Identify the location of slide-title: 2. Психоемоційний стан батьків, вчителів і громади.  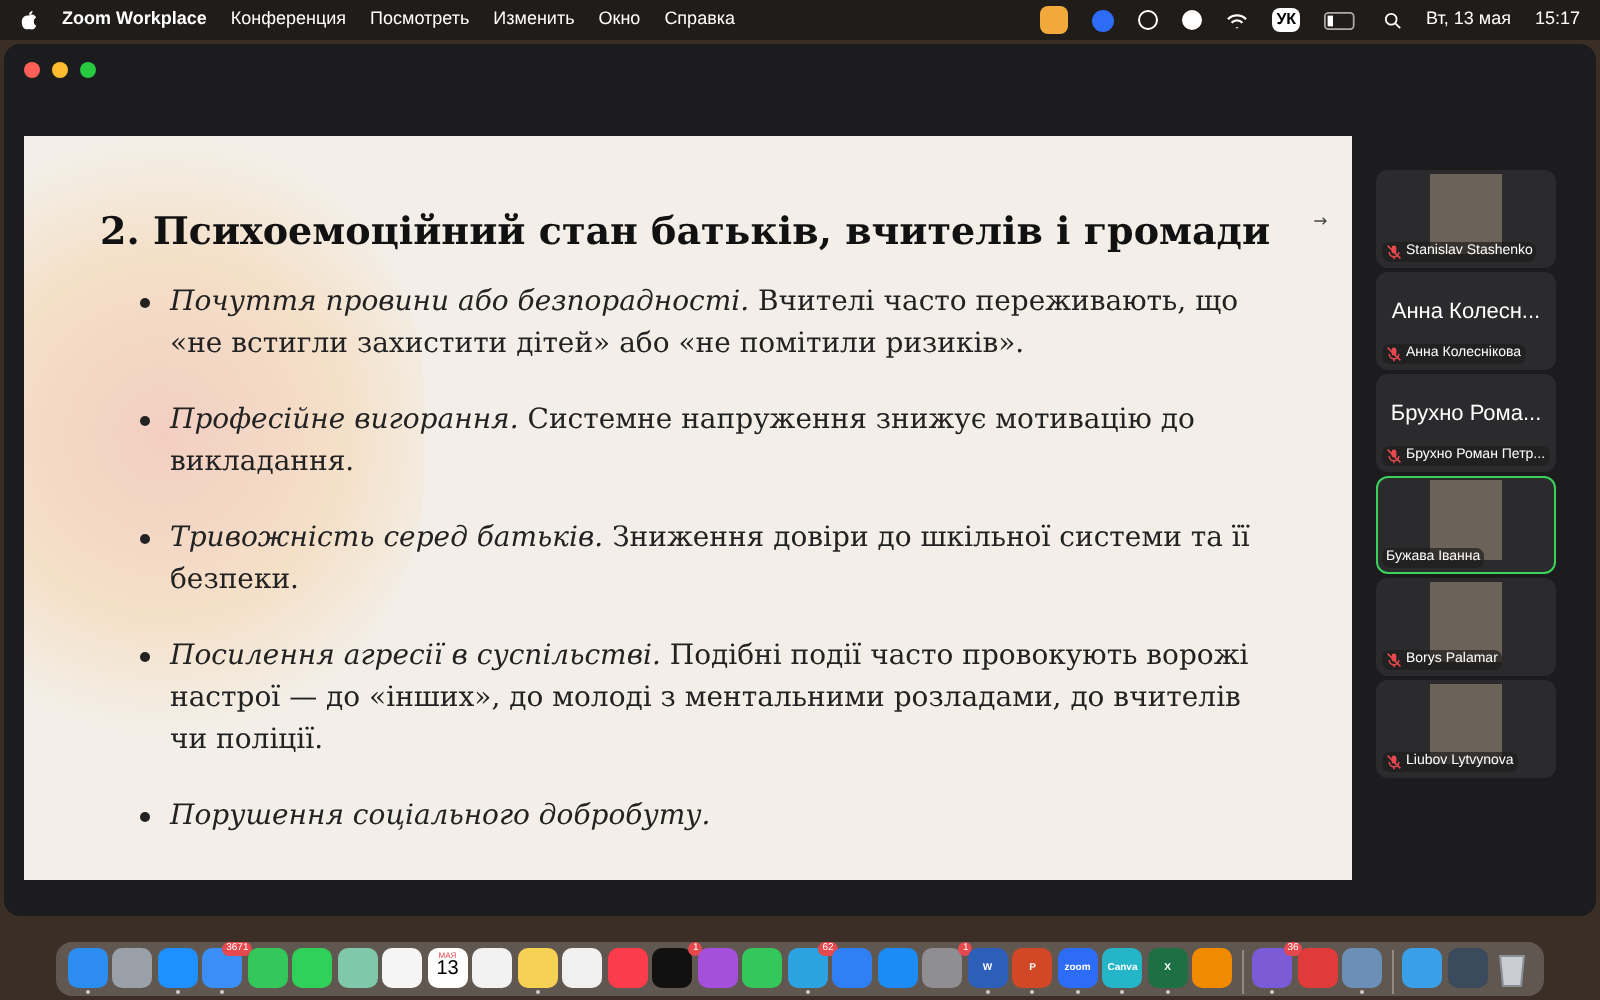
(685, 233).